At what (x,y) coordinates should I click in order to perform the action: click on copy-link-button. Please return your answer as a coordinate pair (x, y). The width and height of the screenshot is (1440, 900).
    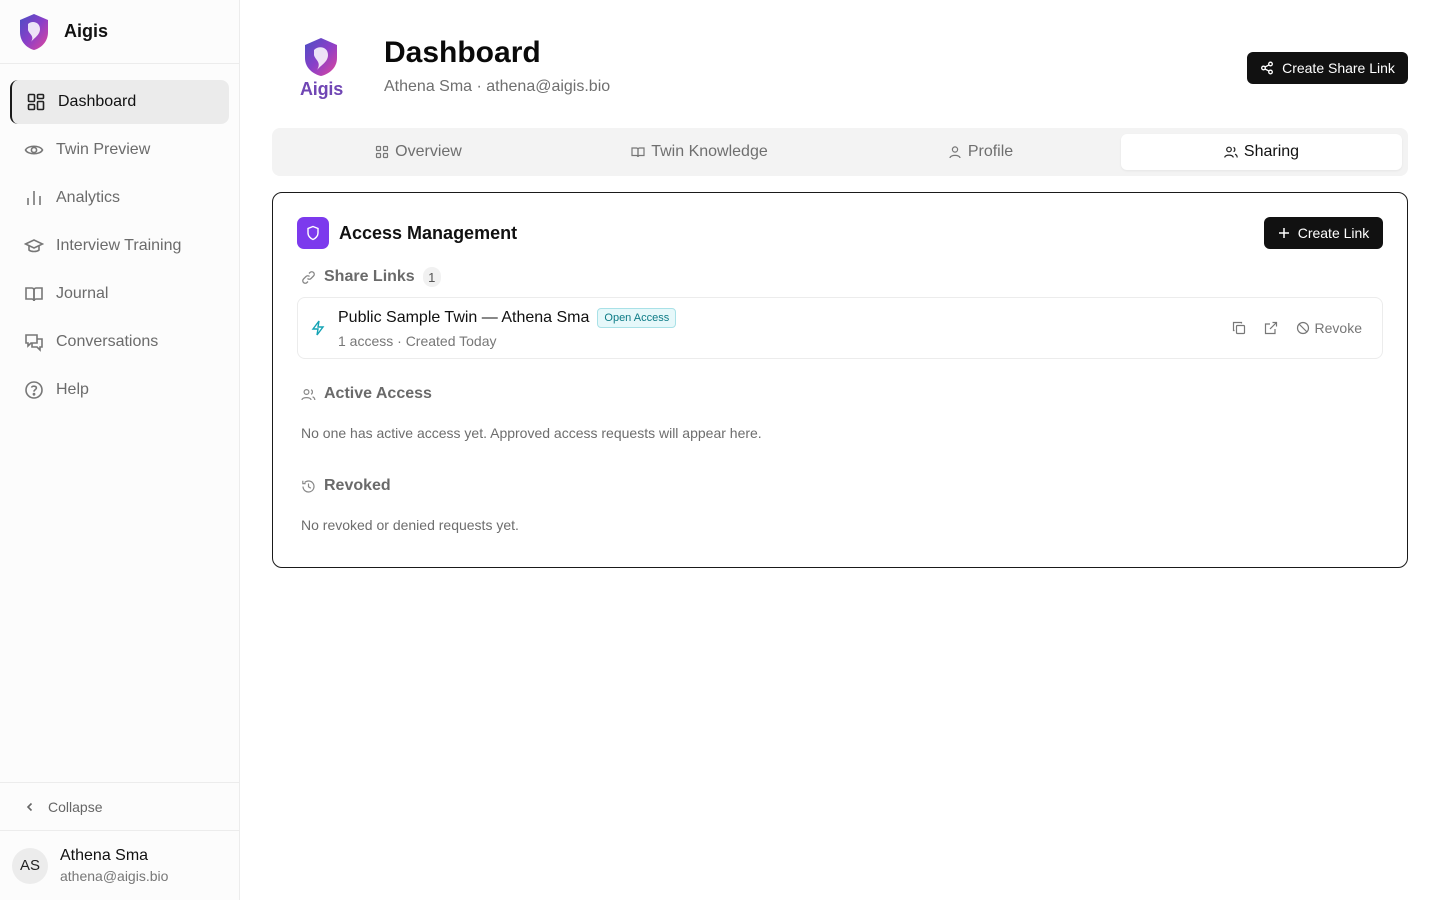
    Looking at the image, I should click on (1239, 328).